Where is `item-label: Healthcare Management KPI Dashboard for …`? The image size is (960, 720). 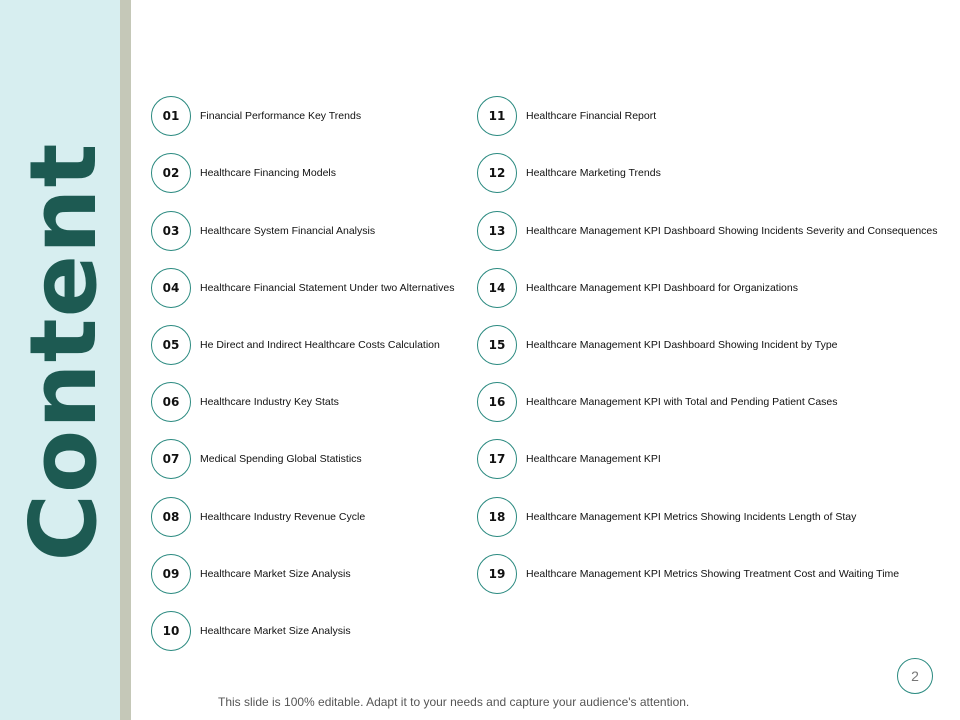 item-label: Healthcare Management KPI Dashboard for … is located at coordinates (662, 288).